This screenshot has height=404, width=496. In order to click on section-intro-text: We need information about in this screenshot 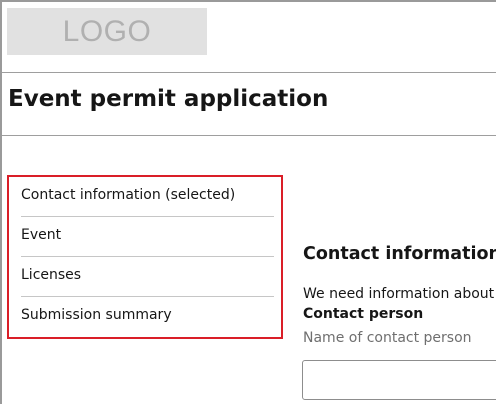, I will do `click(399, 294)`.